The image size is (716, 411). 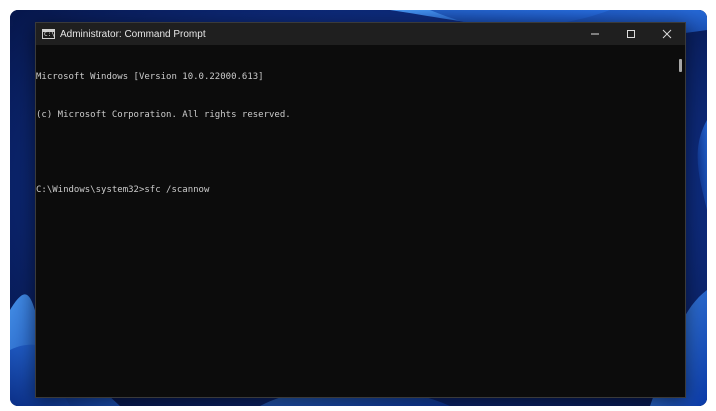 What do you see at coordinates (355, 190) in the screenshot?
I see `command-line: C:\Windows\system32>sfc /scannow` at bounding box center [355, 190].